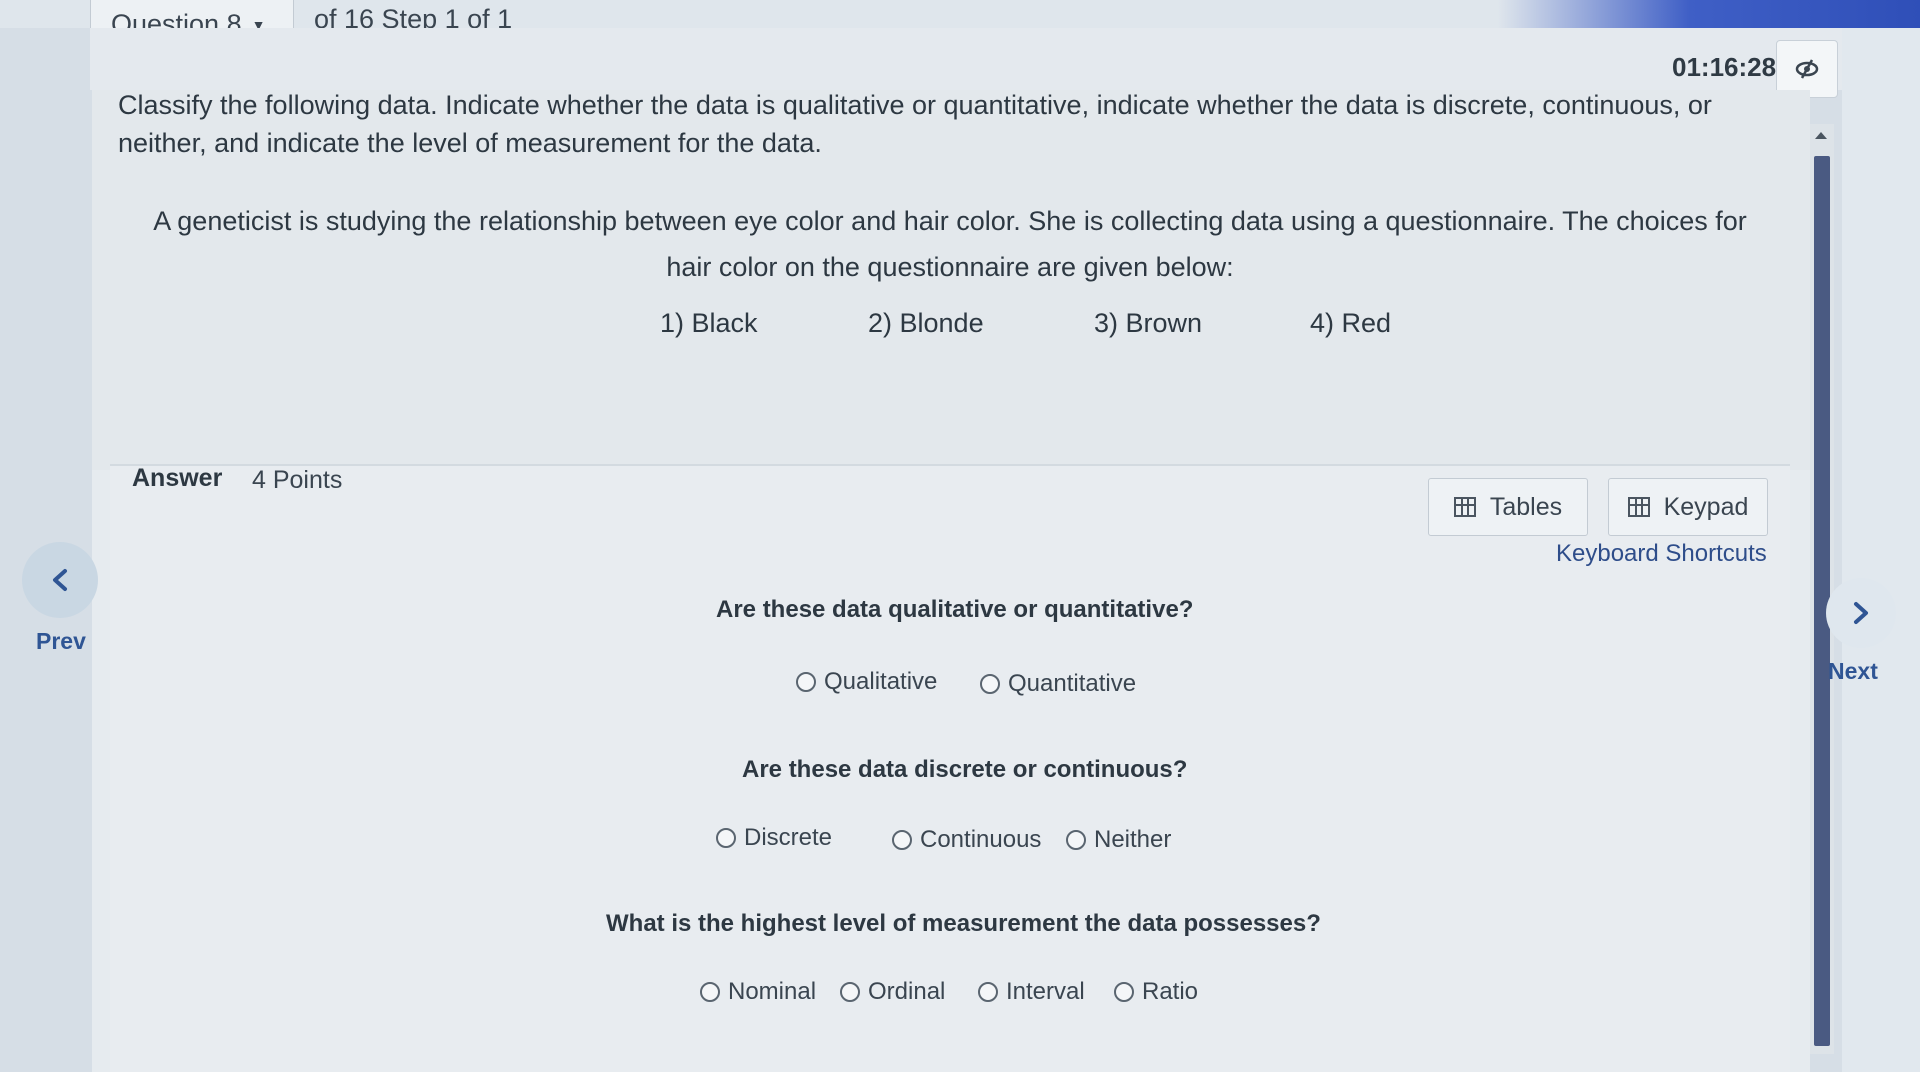  I want to click on eye-slash-icon, so click(1807, 69).